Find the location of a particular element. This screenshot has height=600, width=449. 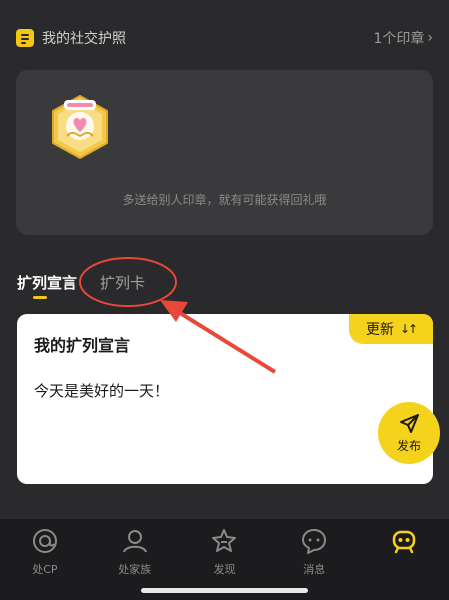

tab-card: 扩列卡 is located at coordinates (122, 282).